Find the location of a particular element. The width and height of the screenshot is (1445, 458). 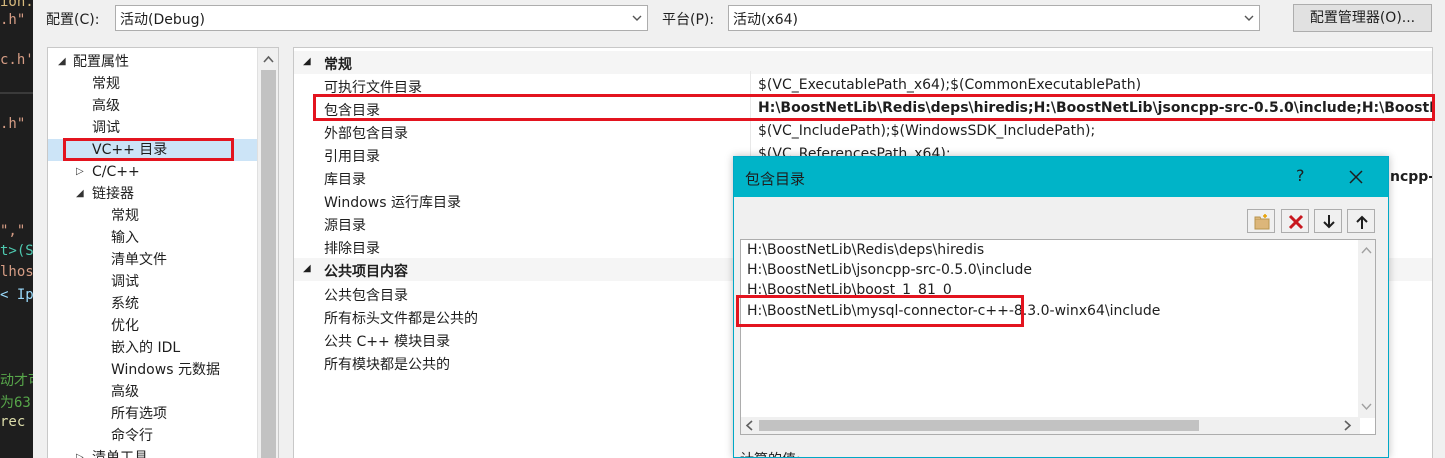

editor-divider is located at coordinates (16, 93).